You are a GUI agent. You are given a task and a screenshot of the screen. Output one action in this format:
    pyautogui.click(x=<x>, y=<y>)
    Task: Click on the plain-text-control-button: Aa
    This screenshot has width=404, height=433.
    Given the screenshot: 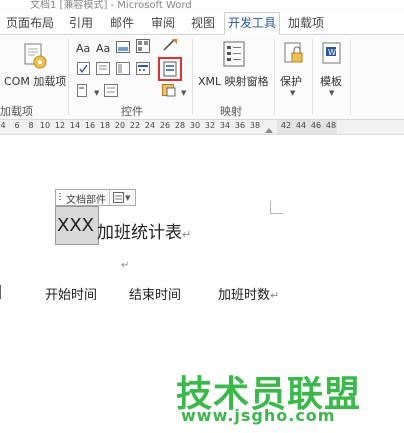 What is the action you would take?
    pyautogui.click(x=103, y=48)
    